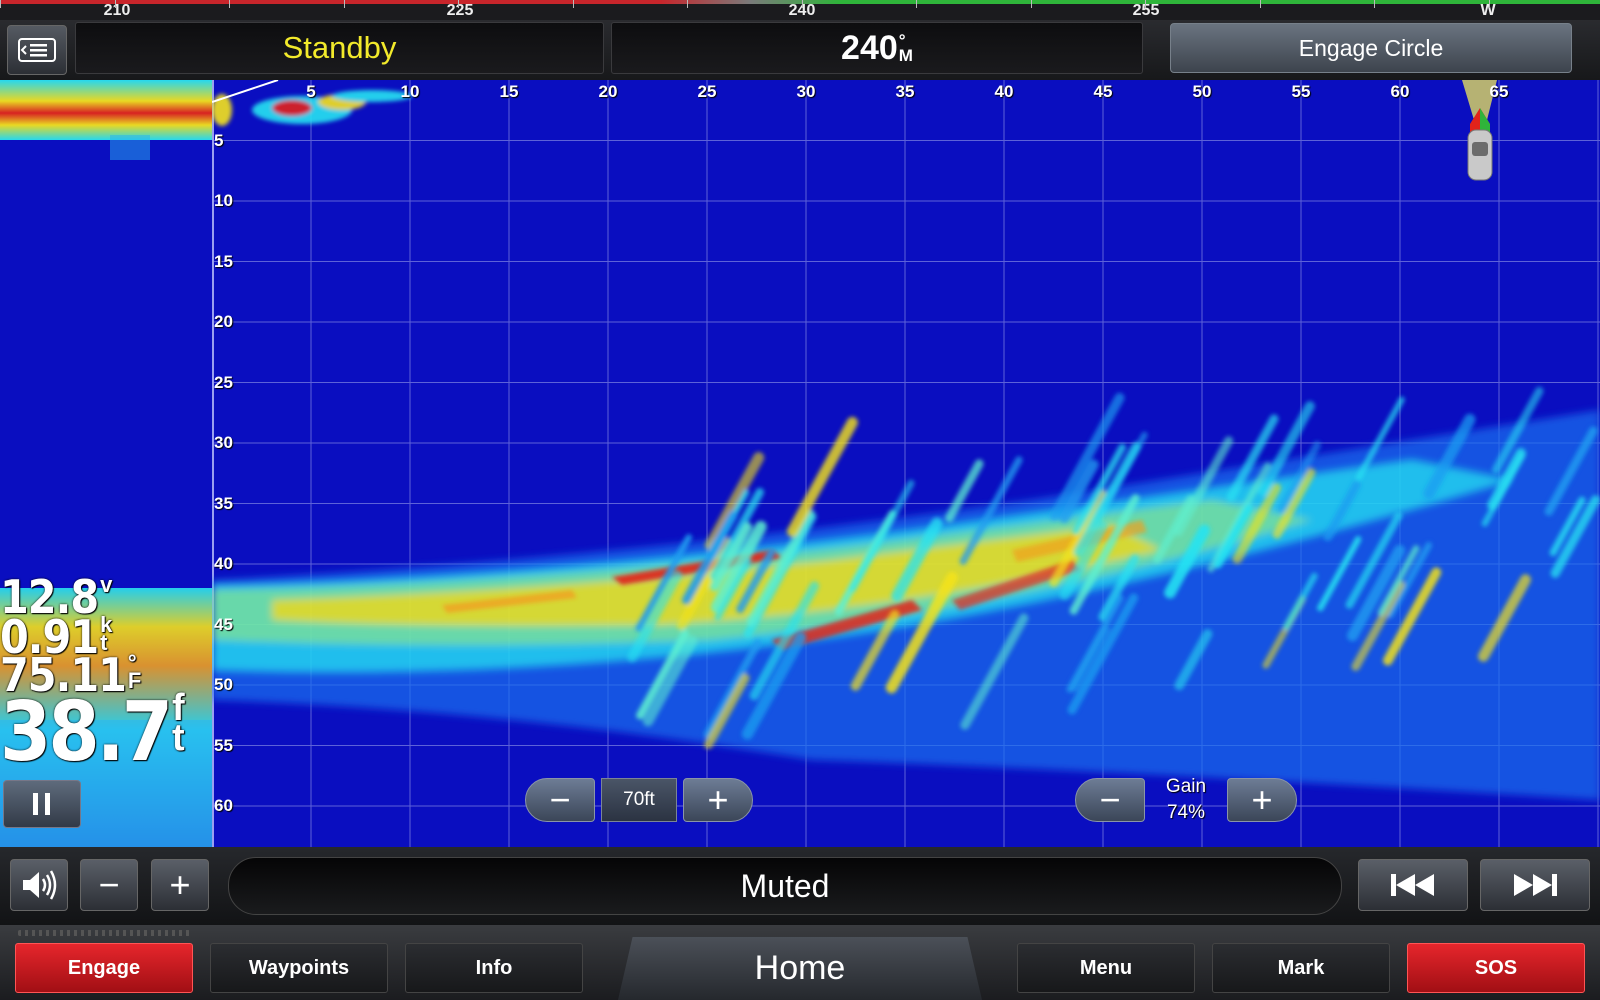 The height and width of the screenshot is (1000, 1600). Describe the element at coordinates (223, 321) in the screenshot. I see `depth-label: 20` at that location.